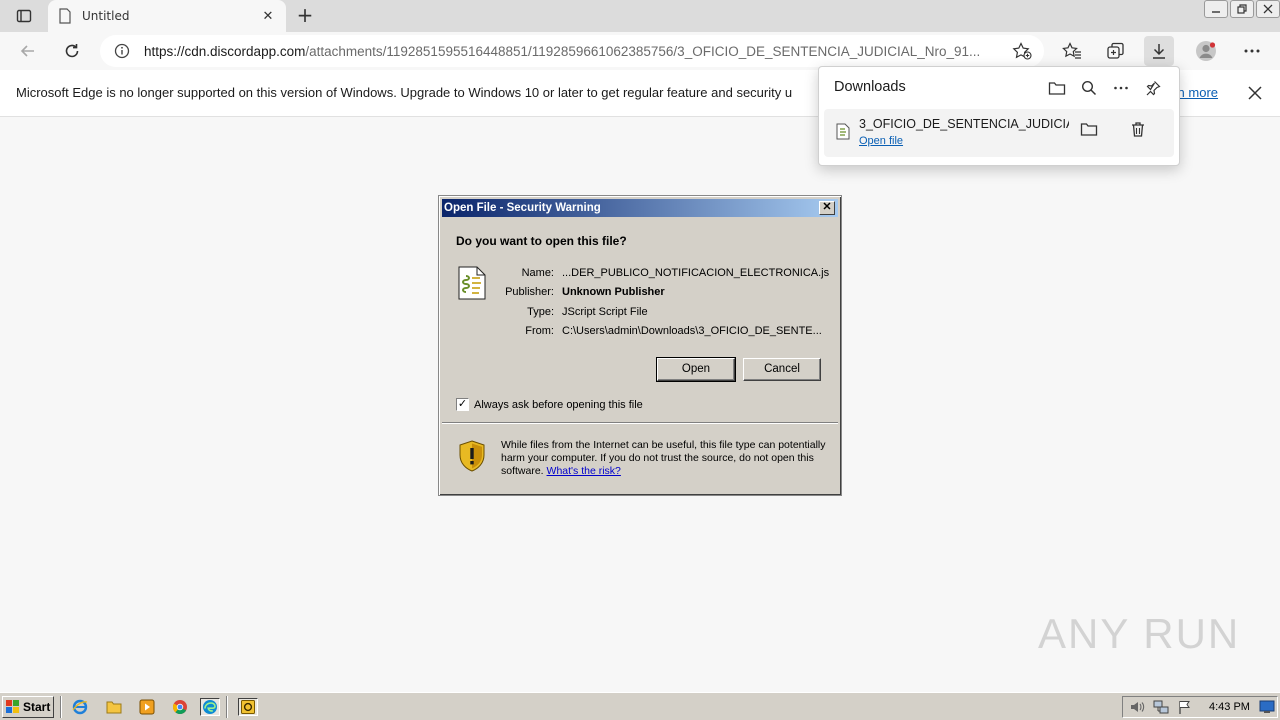  What do you see at coordinates (122, 51) in the screenshot?
I see `info-icon` at bounding box center [122, 51].